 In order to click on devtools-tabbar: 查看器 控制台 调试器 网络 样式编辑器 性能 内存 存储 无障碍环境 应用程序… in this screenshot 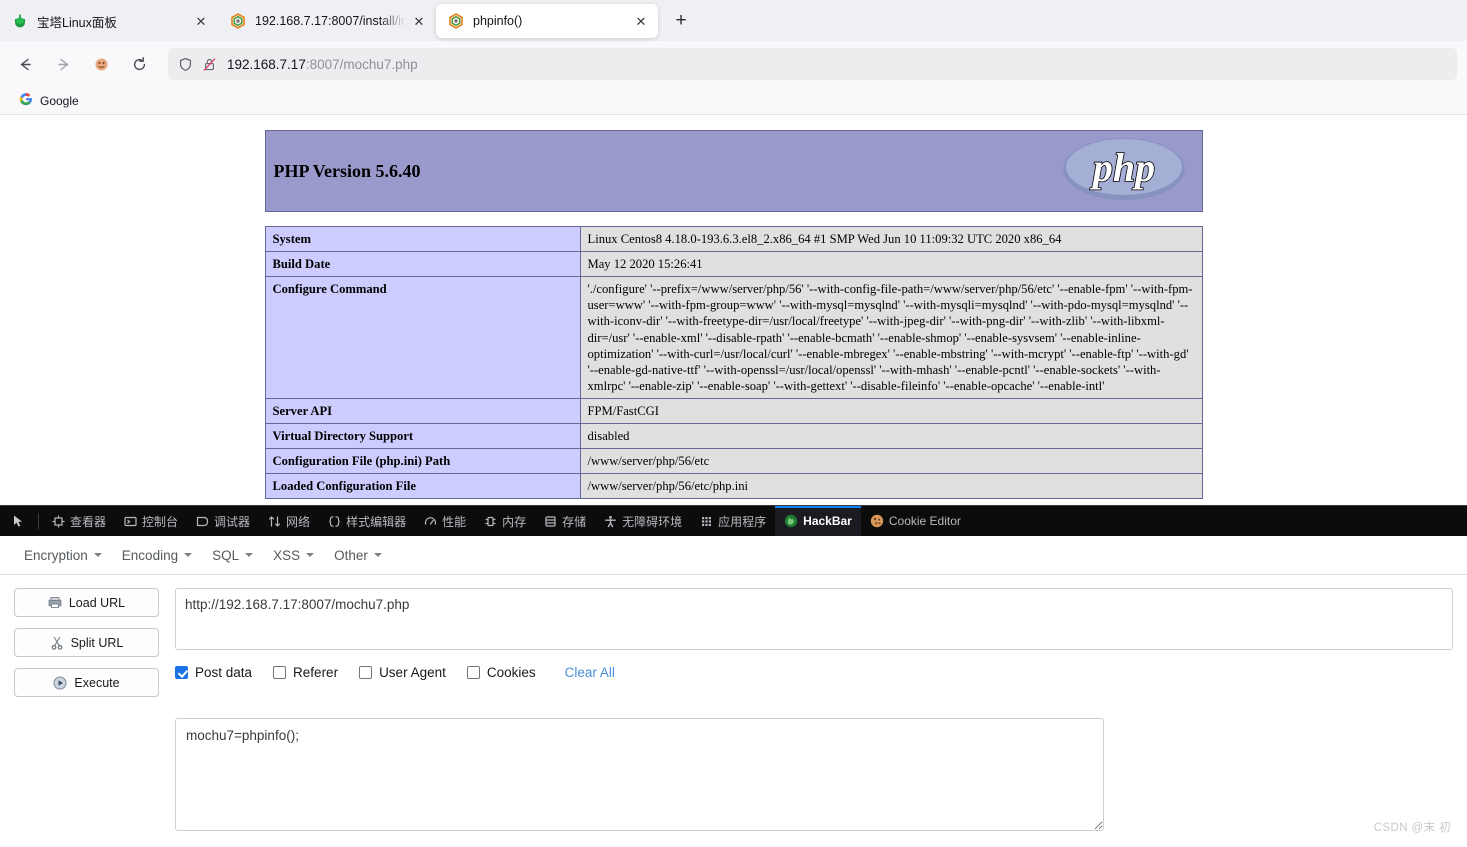, I will do `click(733, 521)`.